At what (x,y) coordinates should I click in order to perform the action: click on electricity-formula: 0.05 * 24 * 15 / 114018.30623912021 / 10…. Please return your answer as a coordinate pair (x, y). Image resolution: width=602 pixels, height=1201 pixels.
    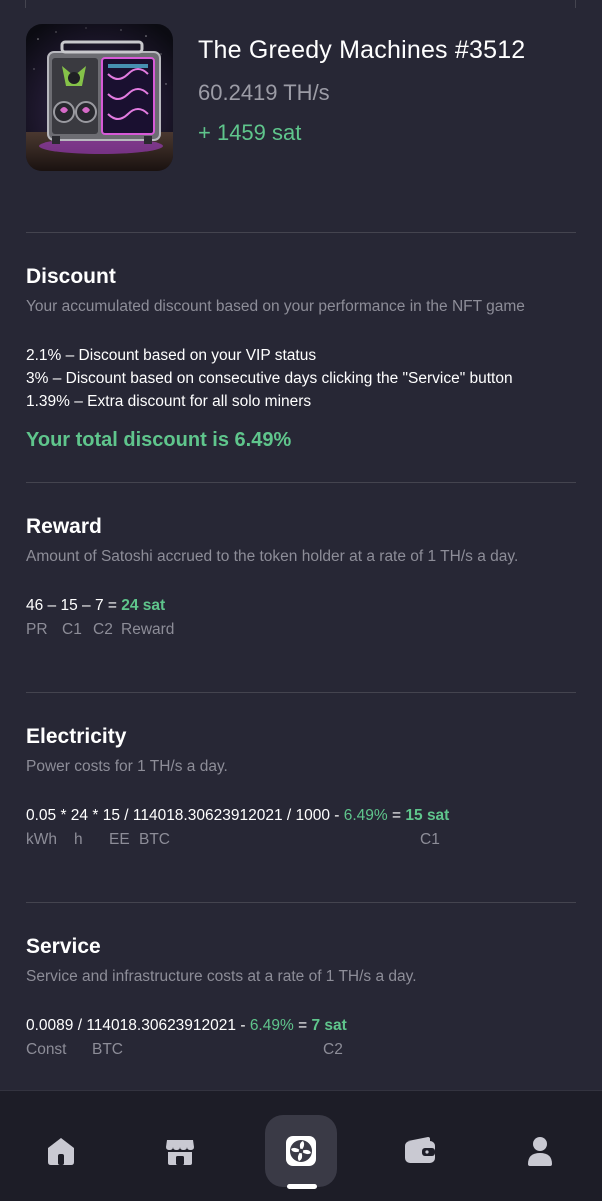
    Looking at the image, I should click on (237, 816).